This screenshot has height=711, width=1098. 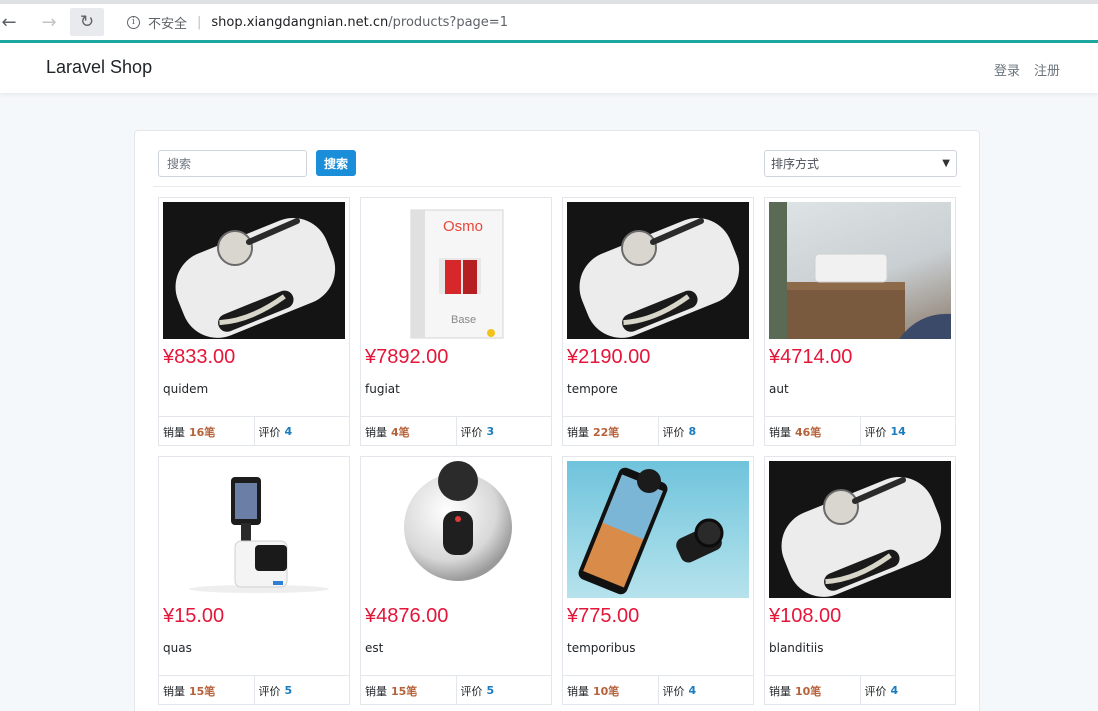 What do you see at coordinates (407, 616) in the screenshot?
I see `product-price: ¥4876.00` at bounding box center [407, 616].